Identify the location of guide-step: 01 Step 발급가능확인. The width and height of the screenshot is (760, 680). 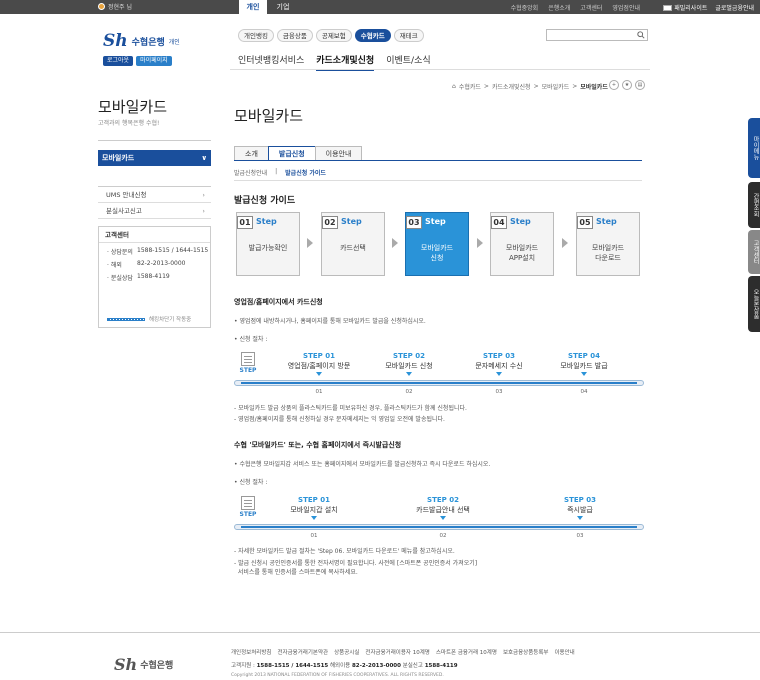
(268, 244).